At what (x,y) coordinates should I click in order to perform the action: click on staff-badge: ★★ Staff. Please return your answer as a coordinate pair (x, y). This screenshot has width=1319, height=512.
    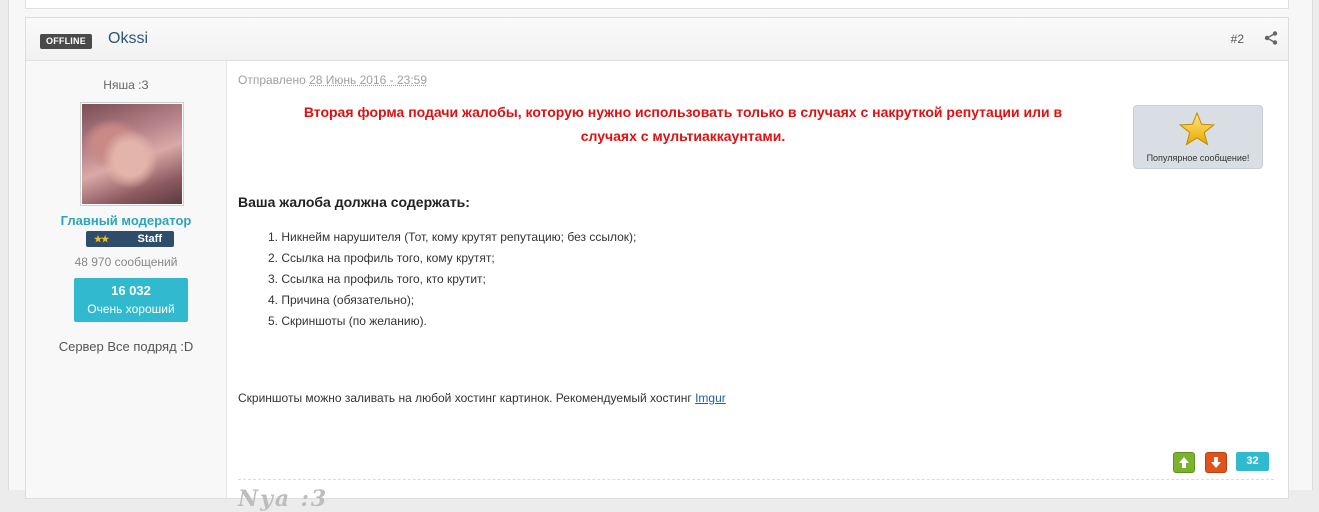
    Looking at the image, I should click on (130, 239).